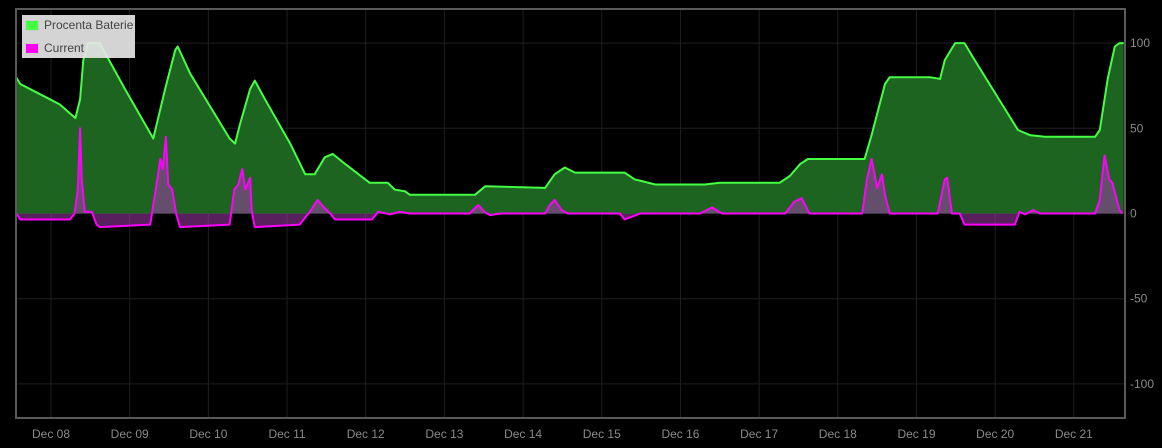 This screenshot has width=1162, height=448. What do you see at coordinates (1139, 299) in the screenshot?
I see `y-tick-label: -50` at bounding box center [1139, 299].